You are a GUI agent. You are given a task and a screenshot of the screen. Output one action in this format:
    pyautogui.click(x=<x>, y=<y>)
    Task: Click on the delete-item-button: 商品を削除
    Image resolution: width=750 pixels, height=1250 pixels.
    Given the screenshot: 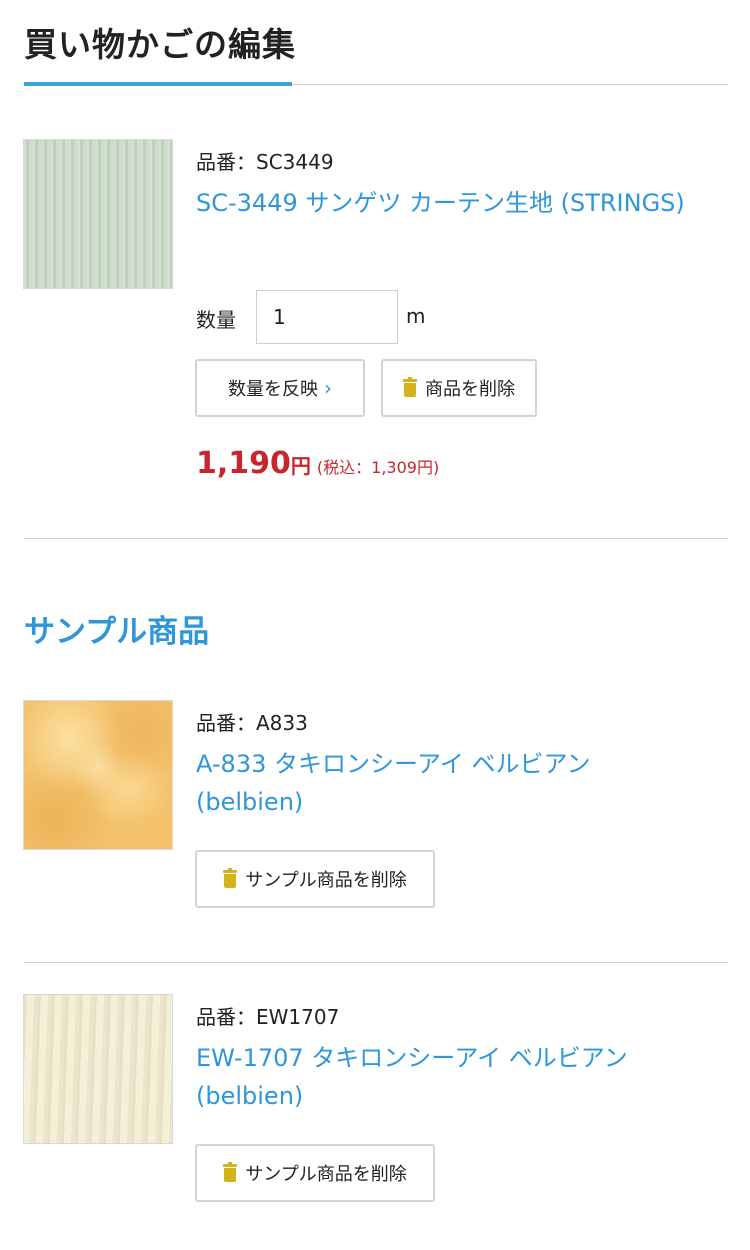 What is the action you would take?
    pyautogui.click(x=459, y=388)
    